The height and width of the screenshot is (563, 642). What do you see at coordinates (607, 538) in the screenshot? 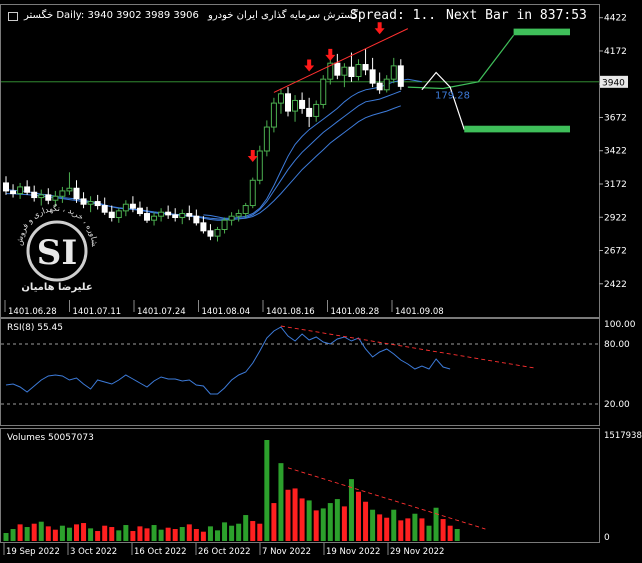
I see `volume-zero-label: 0` at bounding box center [607, 538].